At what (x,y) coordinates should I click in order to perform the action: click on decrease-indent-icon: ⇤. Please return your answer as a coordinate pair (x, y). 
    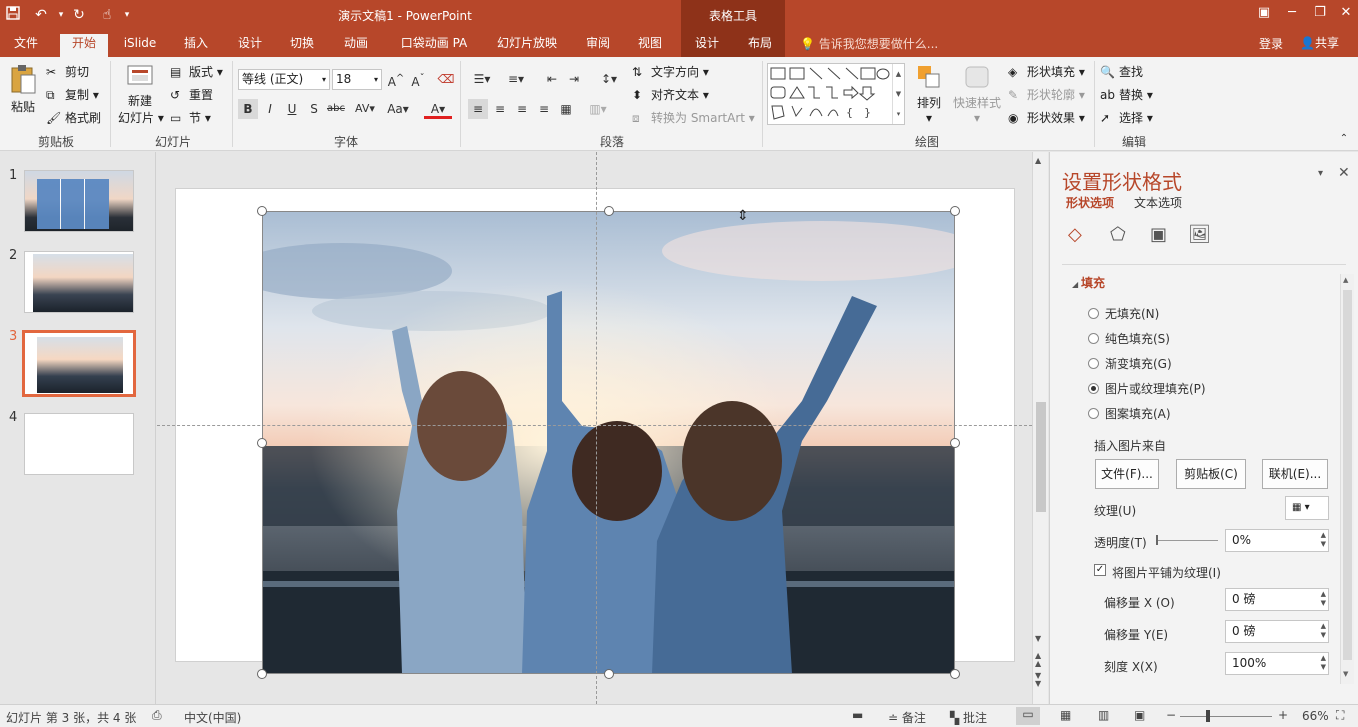
    Looking at the image, I should click on (552, 79).